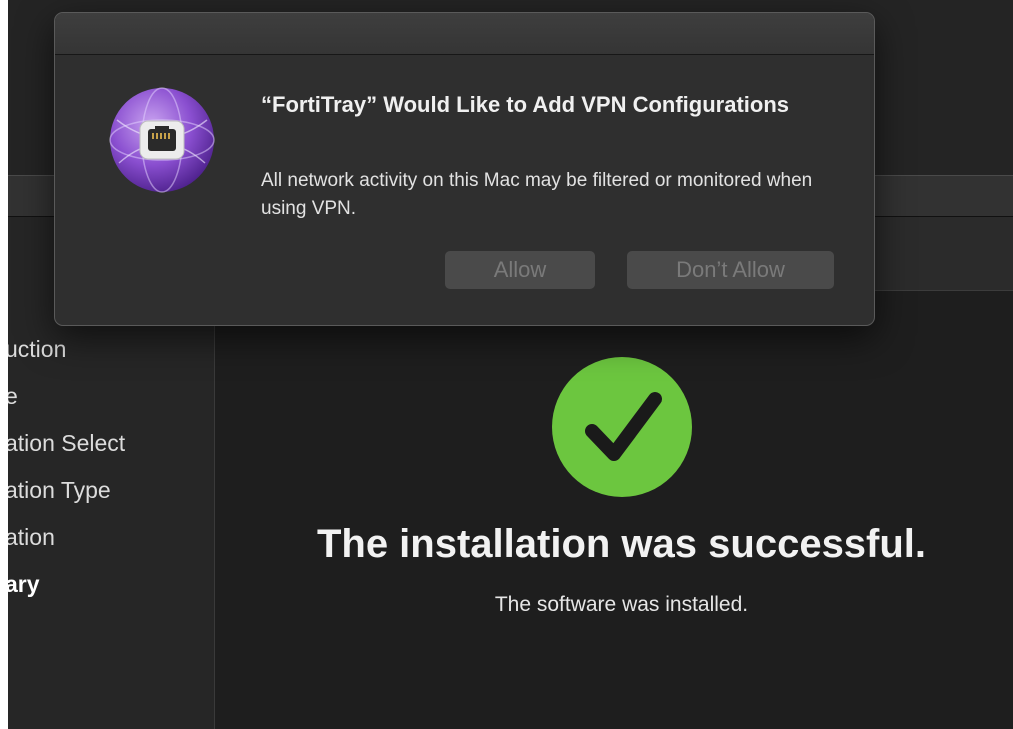 The width and height of the screenshot is (1013, 729). What do you see at coordinates (464, 34) in the screenshot?
I see `dialog-titlebar` at bounding box center [464, 34].